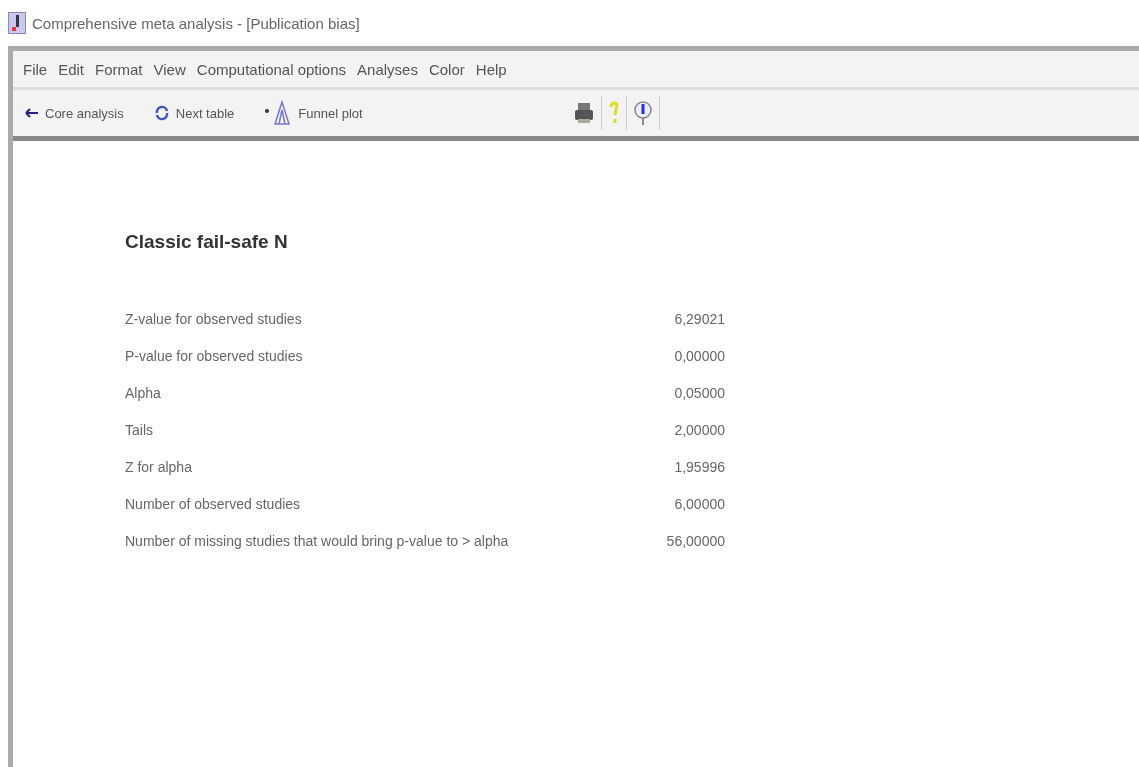  I want to click on menu-item: Edit, so click(71, 69).